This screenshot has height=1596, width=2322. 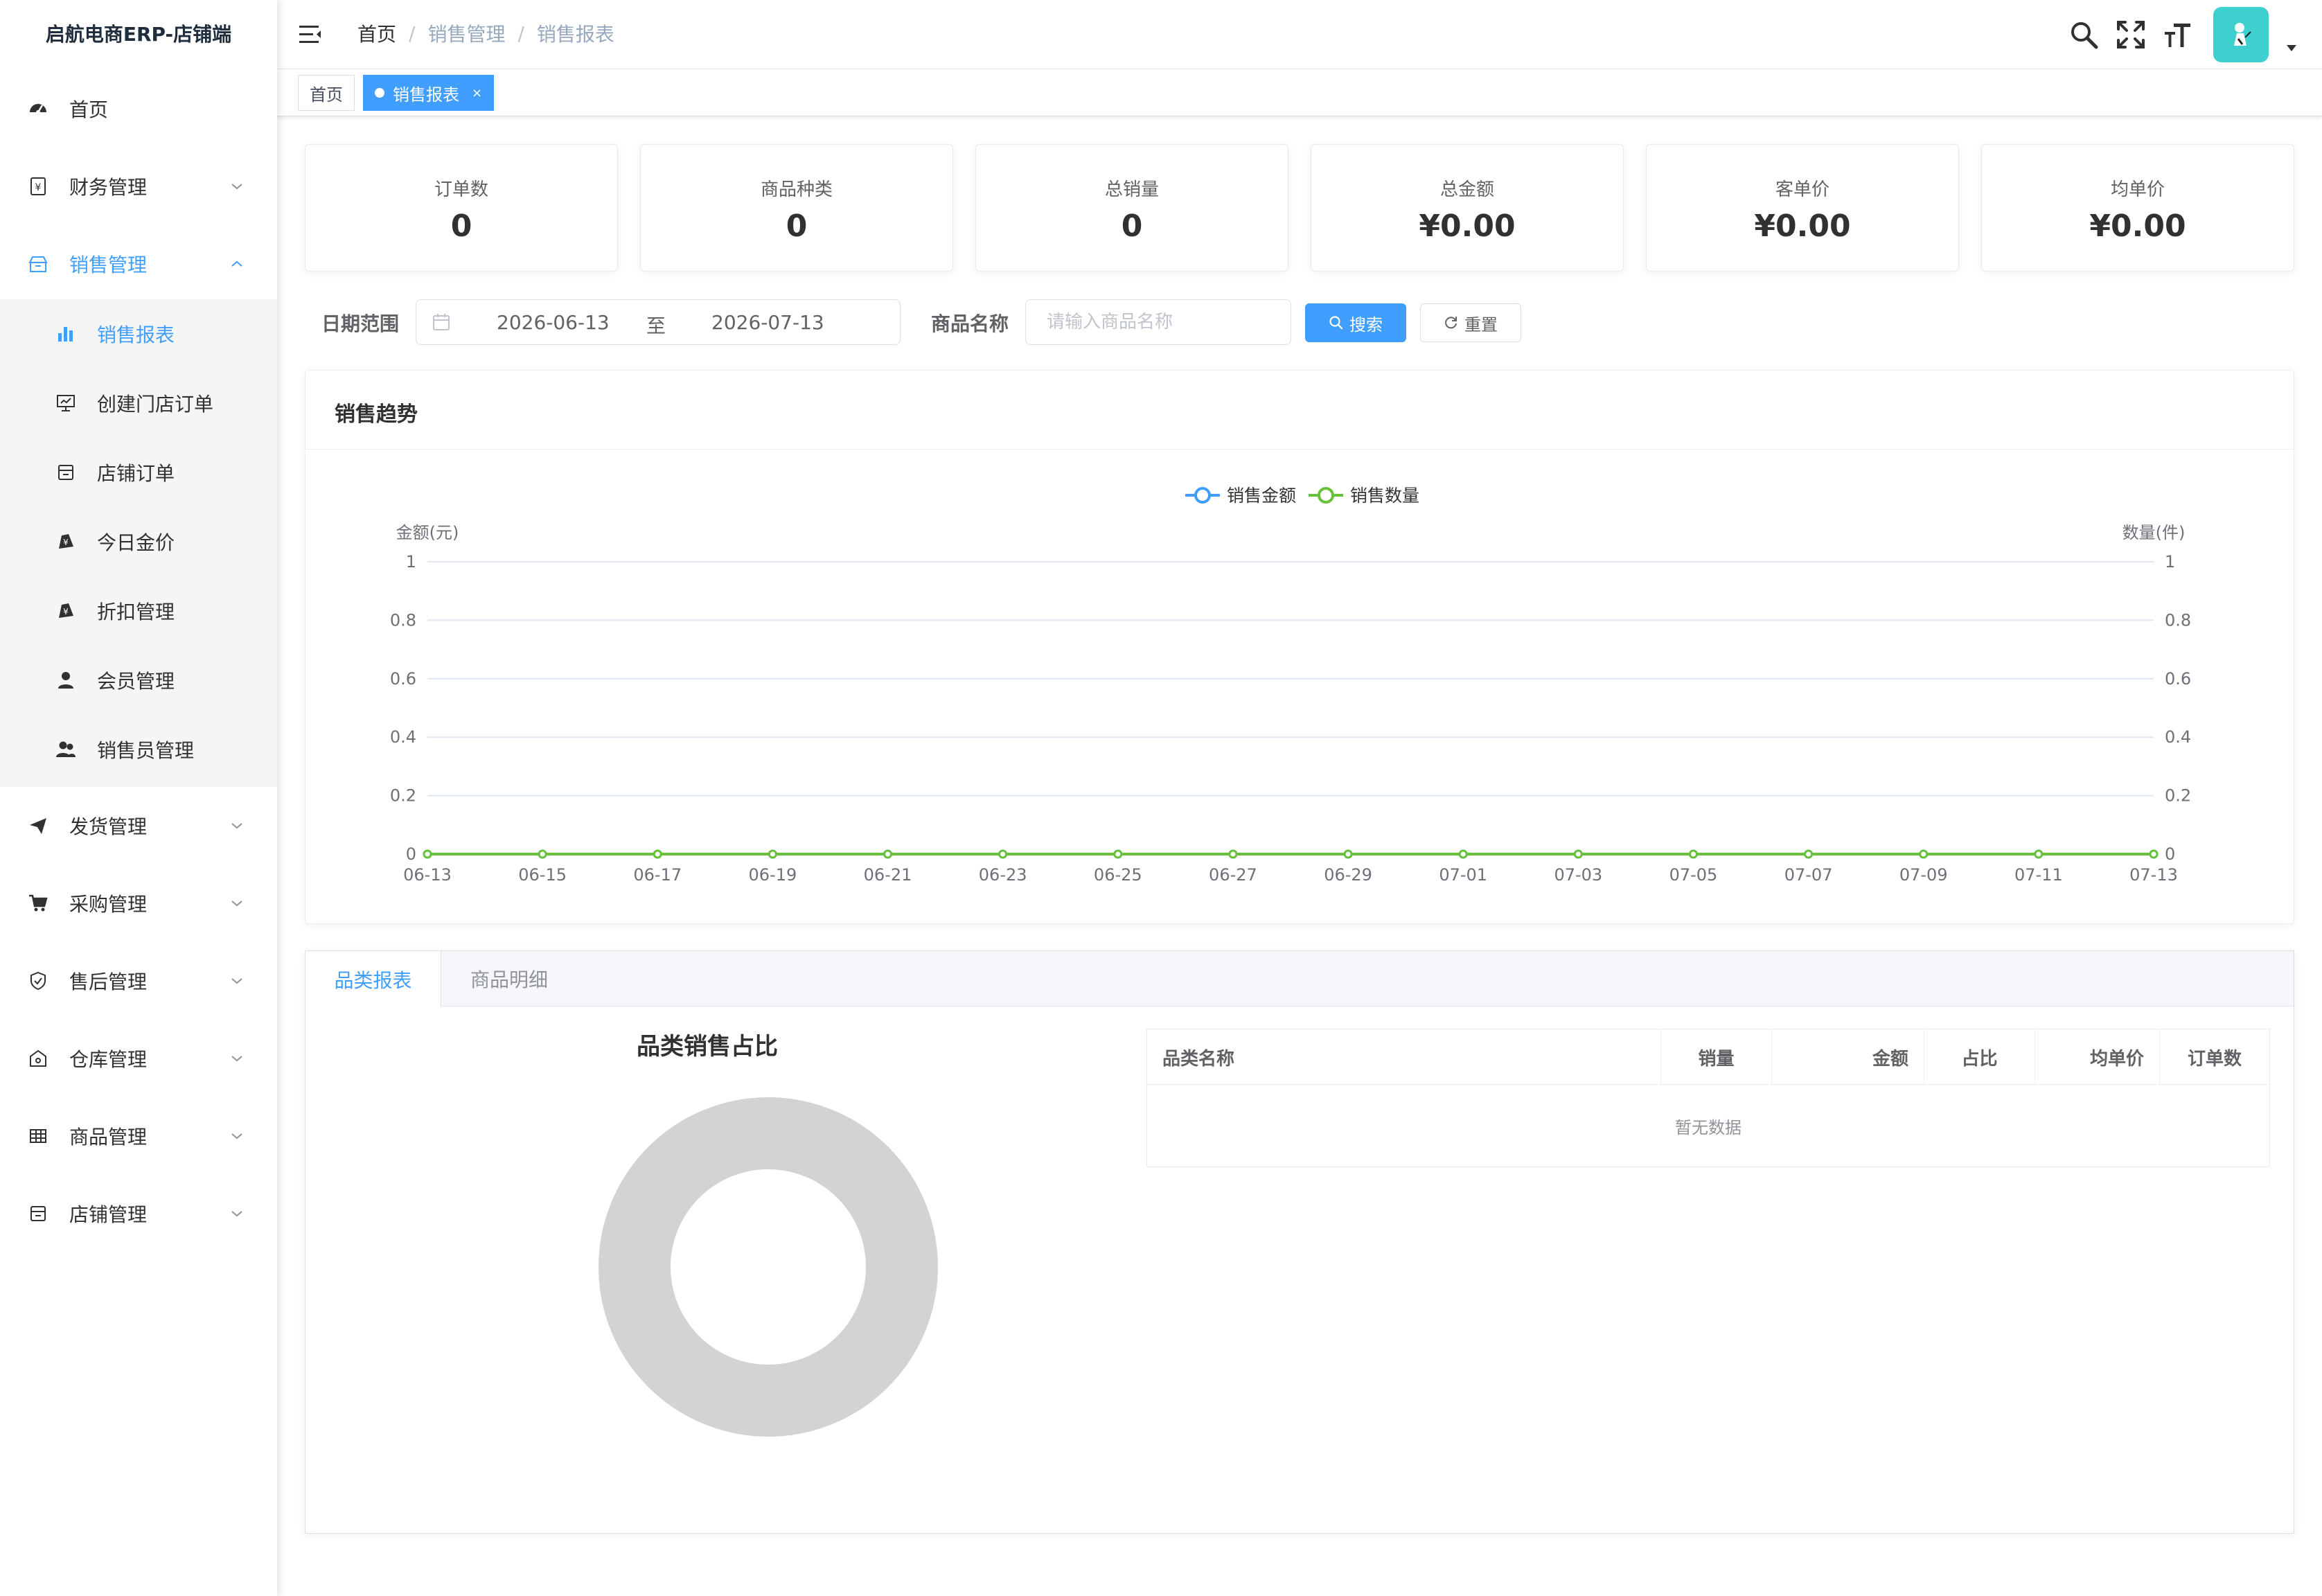 What do you see at coordinates (427, 532) in the screenshot?
I see `y-left-axis-label: 金额(元)` at bounding box center [427, 532].